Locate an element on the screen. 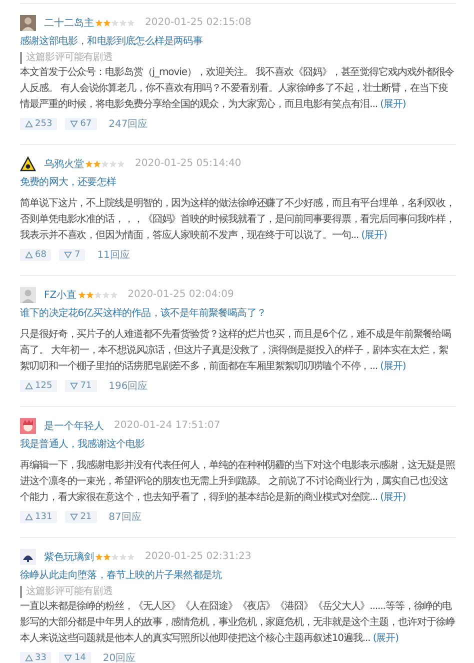 The height and width of the screenshot is (663, 474). review-text: 本文首发于公众号：电影岛赏（j_movie），欢迎关注。 我不喜欢《囧妈》，甚至觉得它戏内戏外都很令人反感。 有人会说你算老几，你不喜欢有用吗？不爱看别看。人家徐峥多了不起，壮士断臂，在当下疫情最严重的时候，将电影免费分享给全国的观众，为大家宽心，而且电影有笑点有泪... (展开) is located at coordinates (238, 89).